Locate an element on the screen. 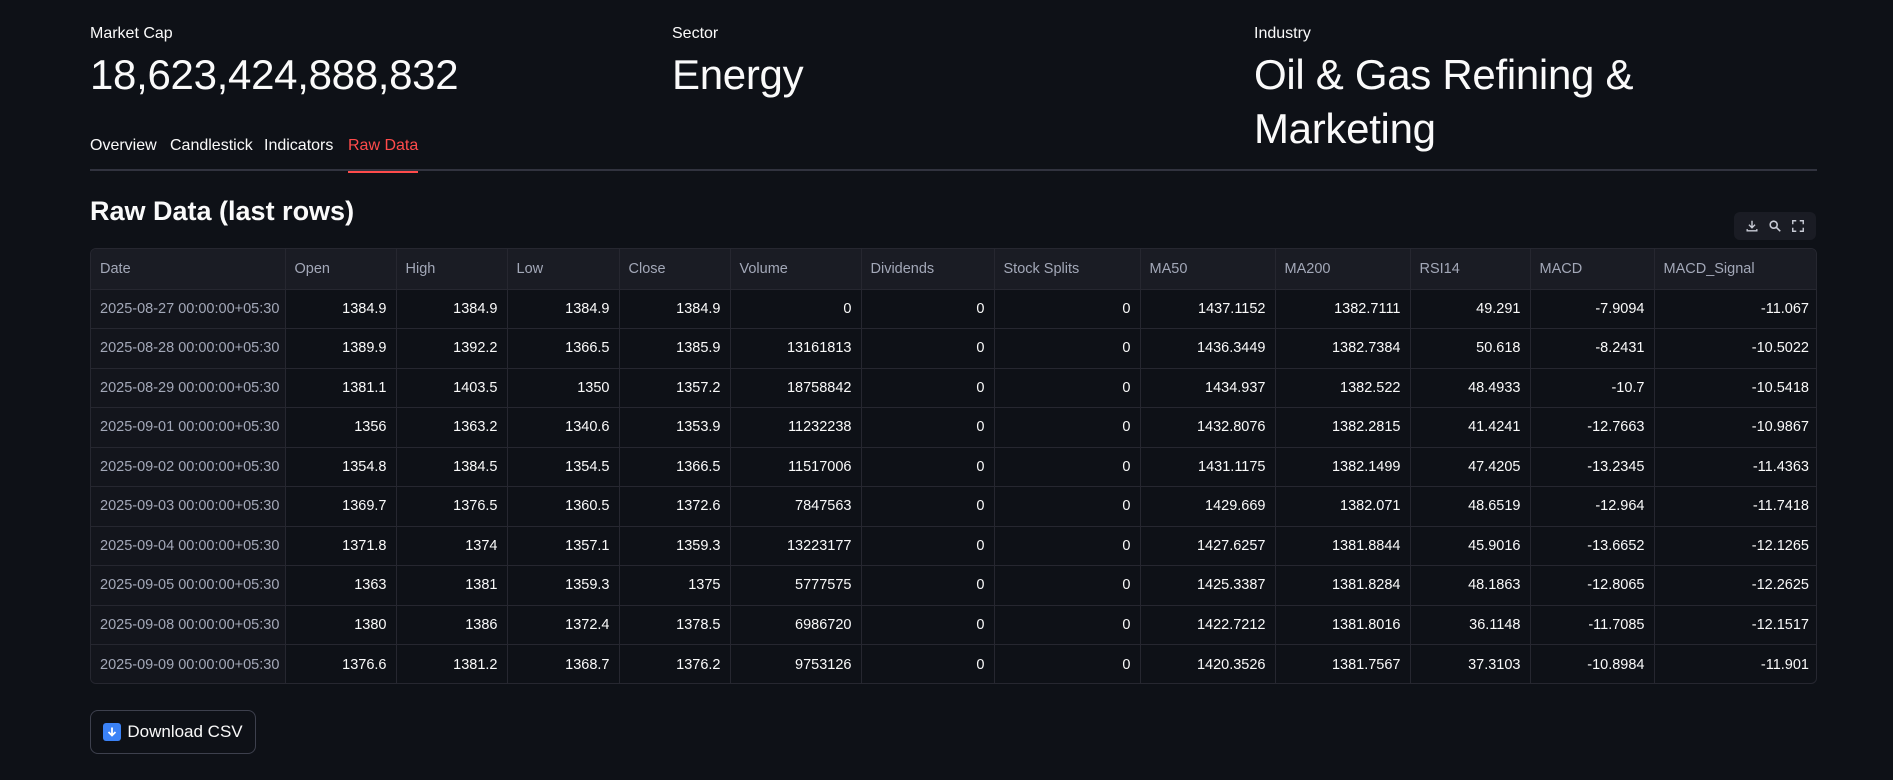 The height and width of the screenshot is (780, 1893). download-csv-button: Download CSV is located at coordinates (173, 732).